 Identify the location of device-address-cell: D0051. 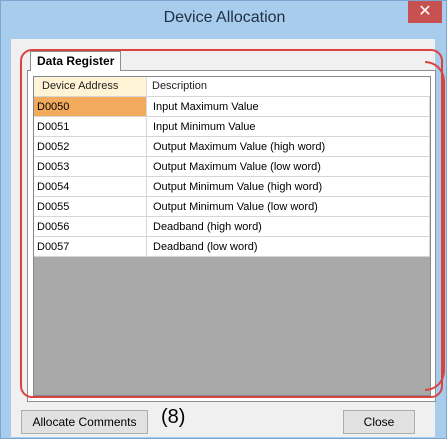
(90, 127).